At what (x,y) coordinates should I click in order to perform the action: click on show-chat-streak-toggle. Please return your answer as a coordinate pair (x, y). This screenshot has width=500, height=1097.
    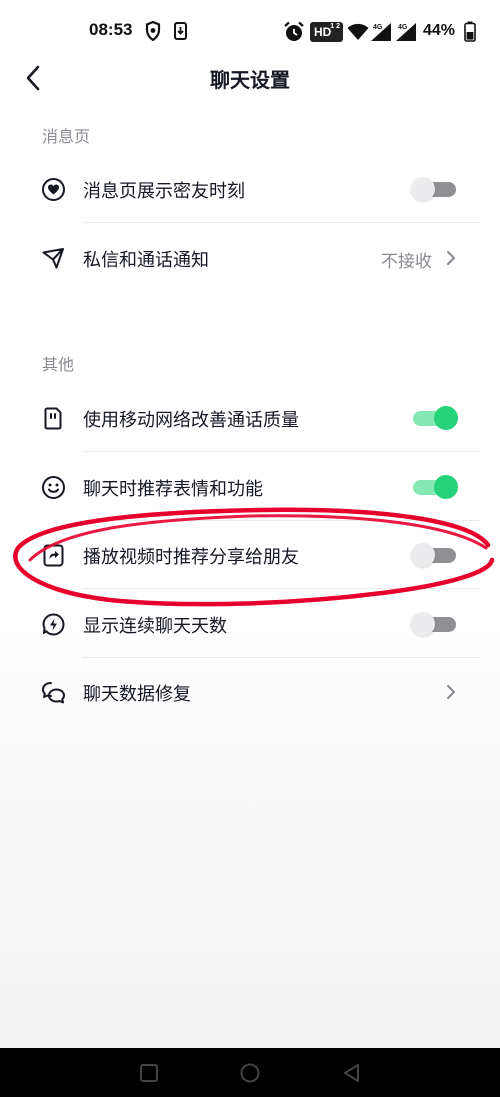
    Looking at the image, I should click on (434, 624).